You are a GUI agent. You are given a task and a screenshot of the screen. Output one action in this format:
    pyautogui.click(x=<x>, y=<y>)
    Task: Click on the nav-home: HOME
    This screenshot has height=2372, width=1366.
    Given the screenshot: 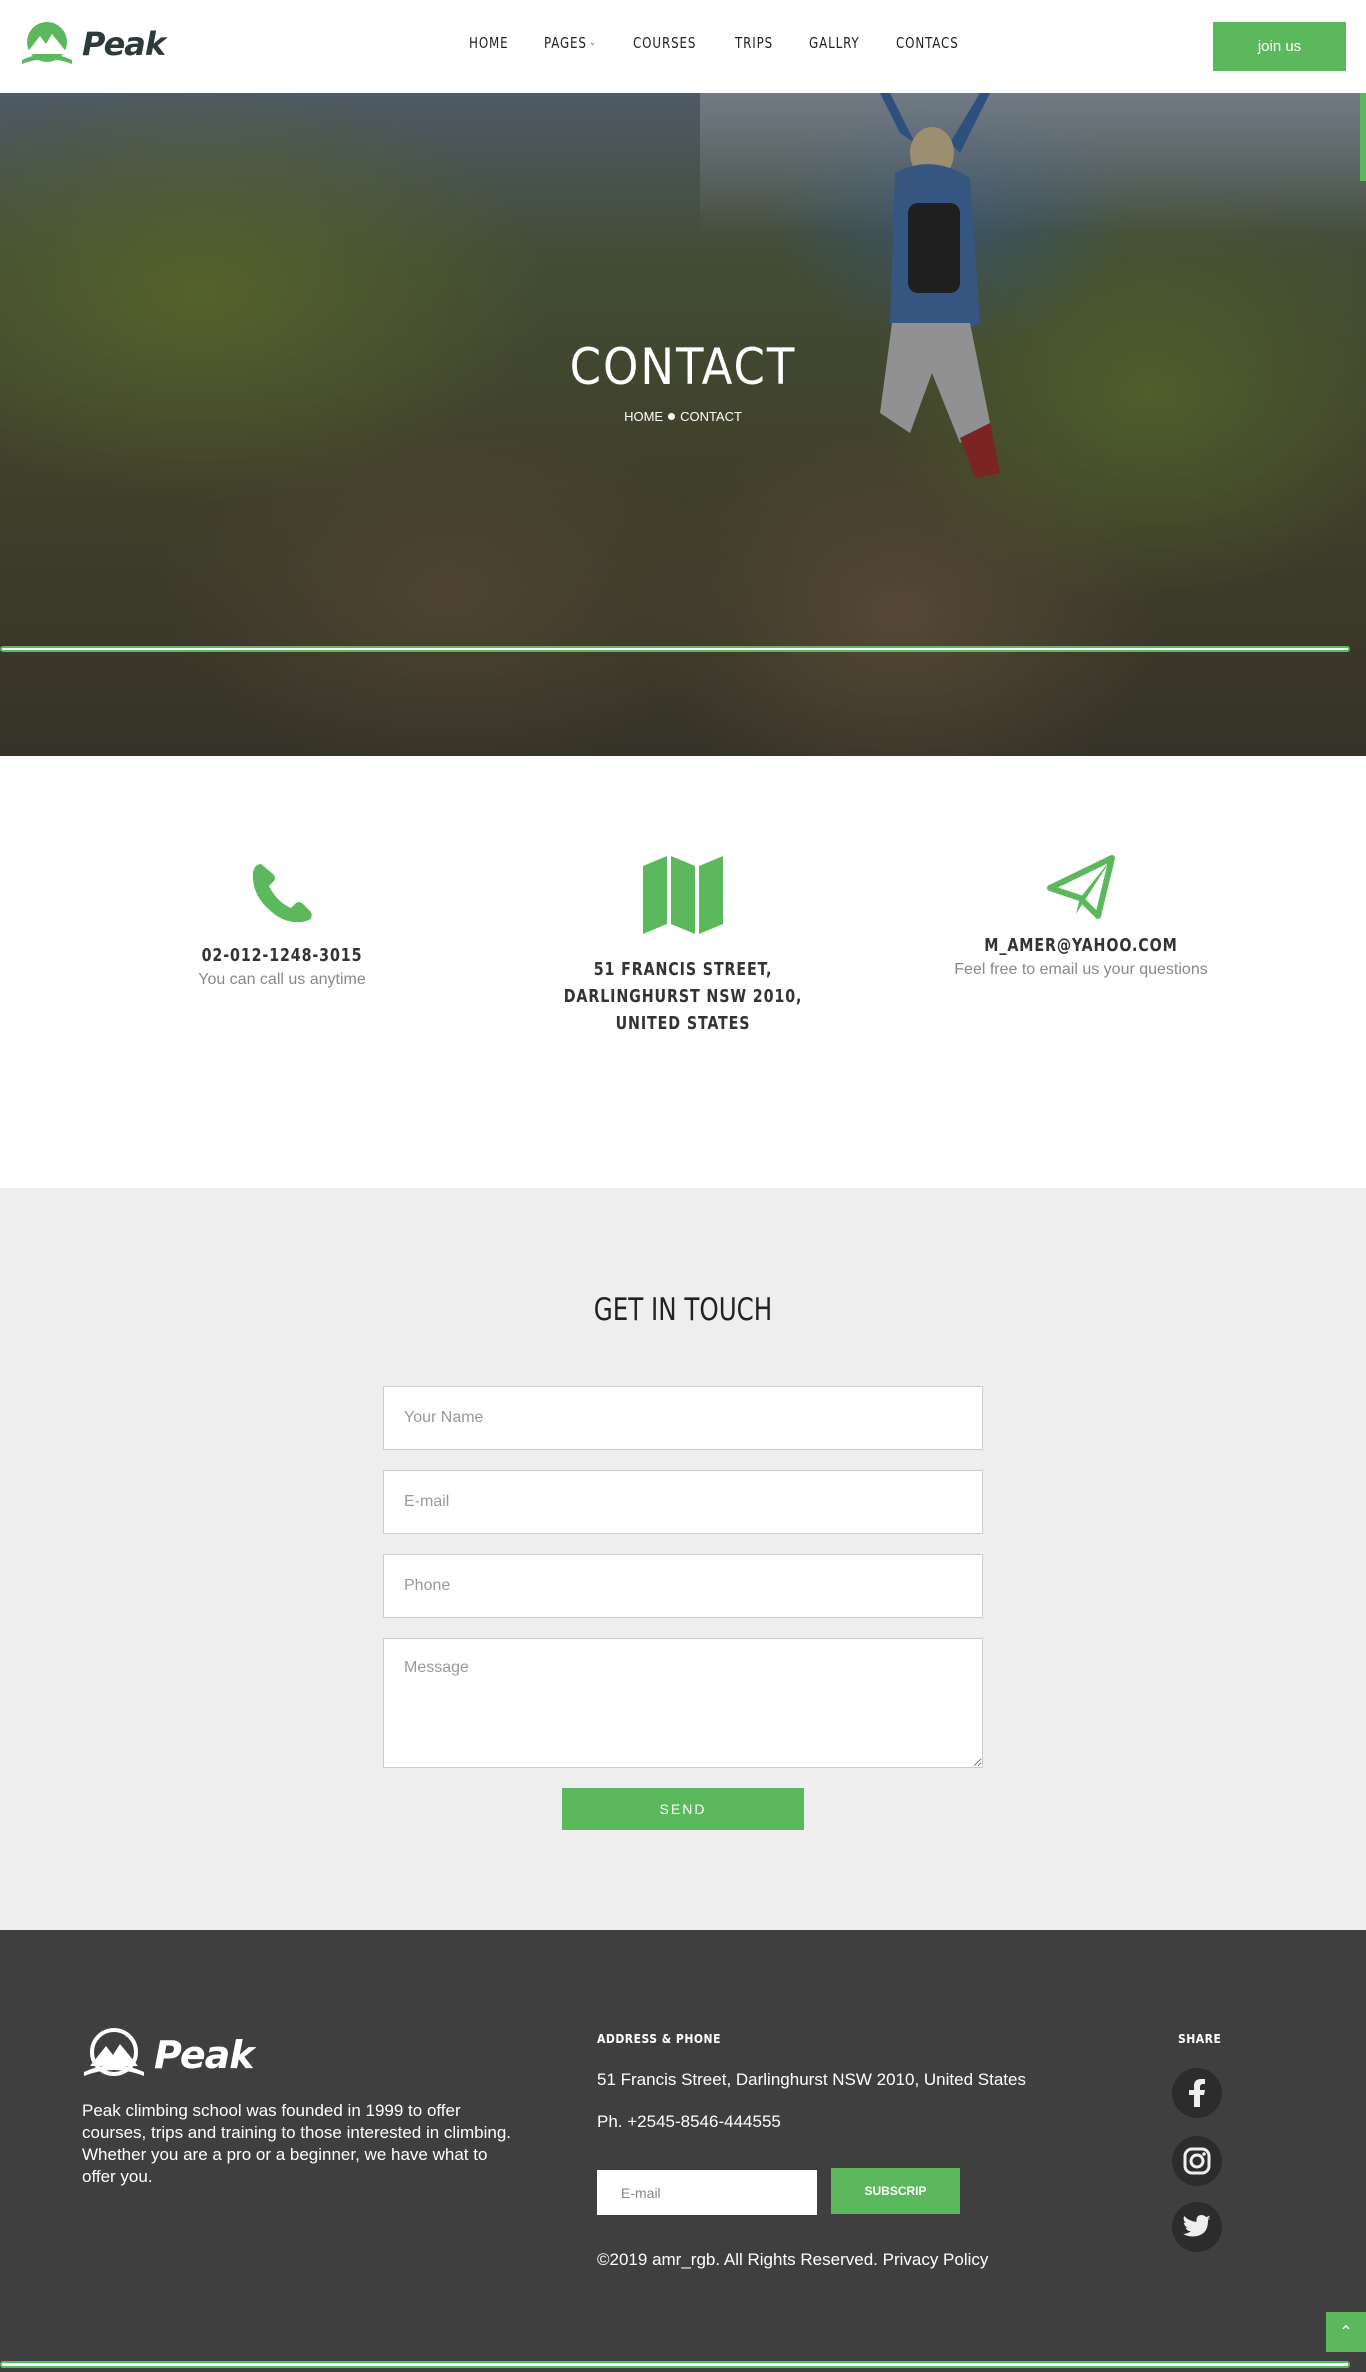 What is the action you would take?
    pyautogui.click(x=489, y=43)
    